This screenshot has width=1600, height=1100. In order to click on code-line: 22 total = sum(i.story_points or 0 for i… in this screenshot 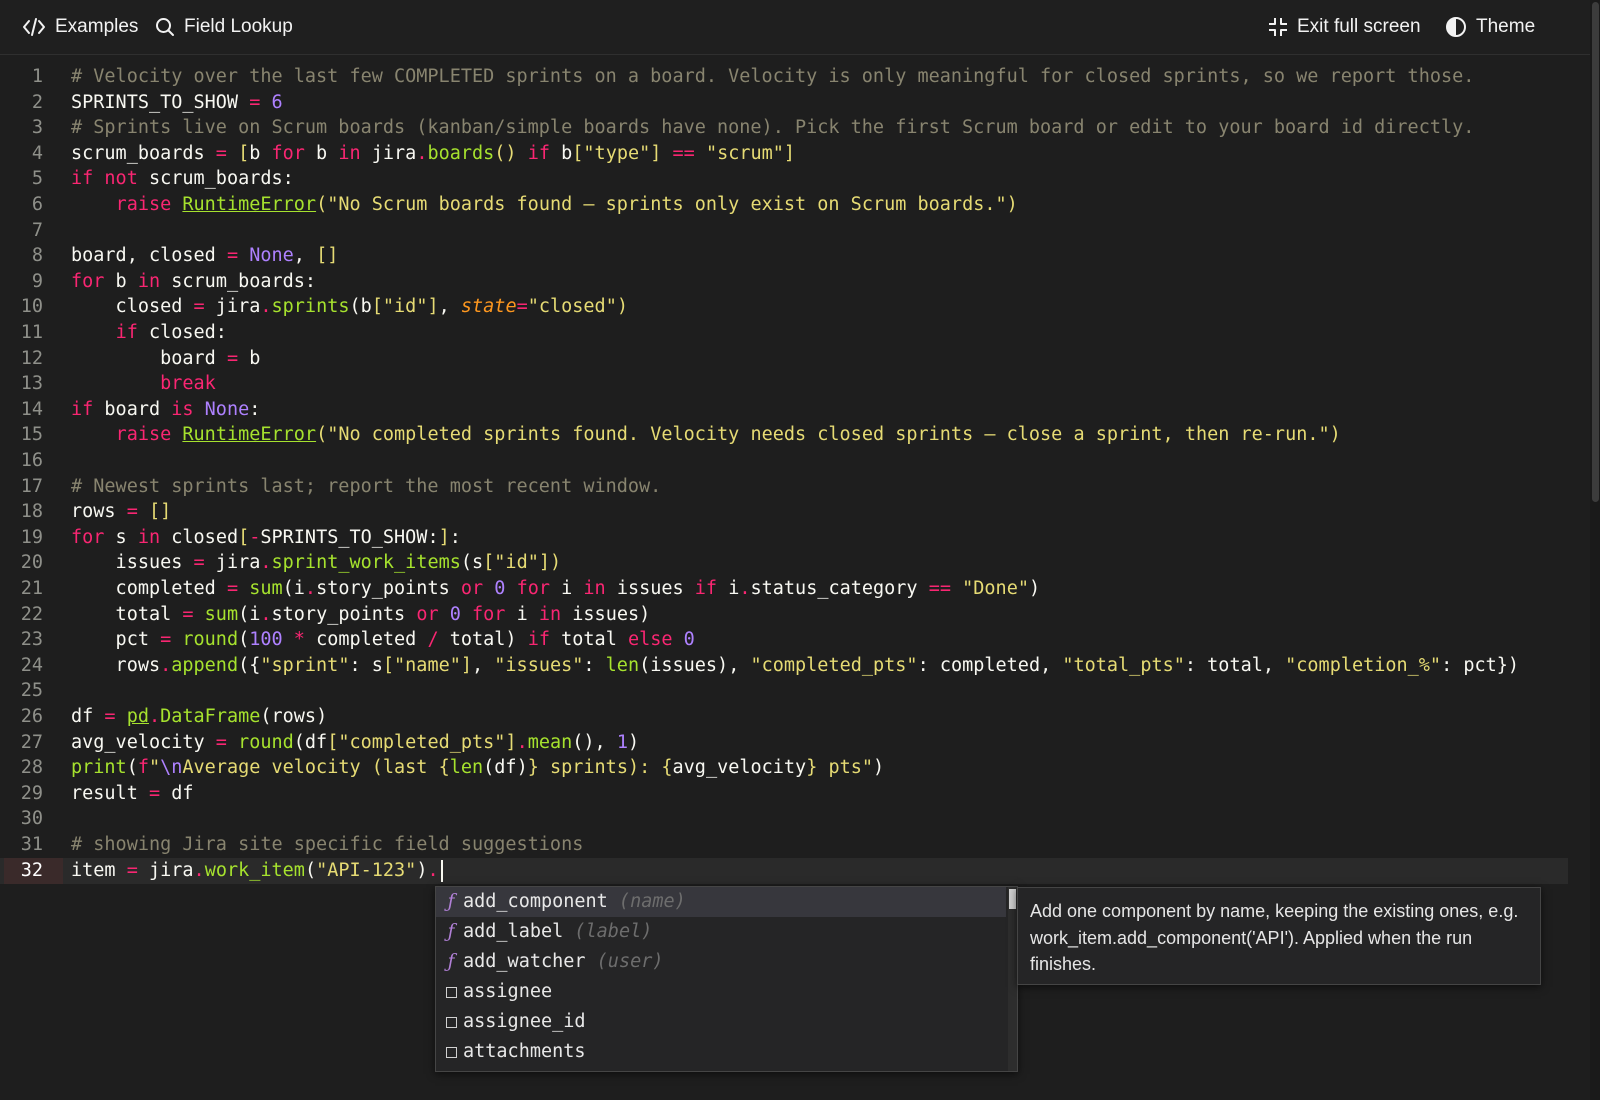, I will do `click(784, 615)`.